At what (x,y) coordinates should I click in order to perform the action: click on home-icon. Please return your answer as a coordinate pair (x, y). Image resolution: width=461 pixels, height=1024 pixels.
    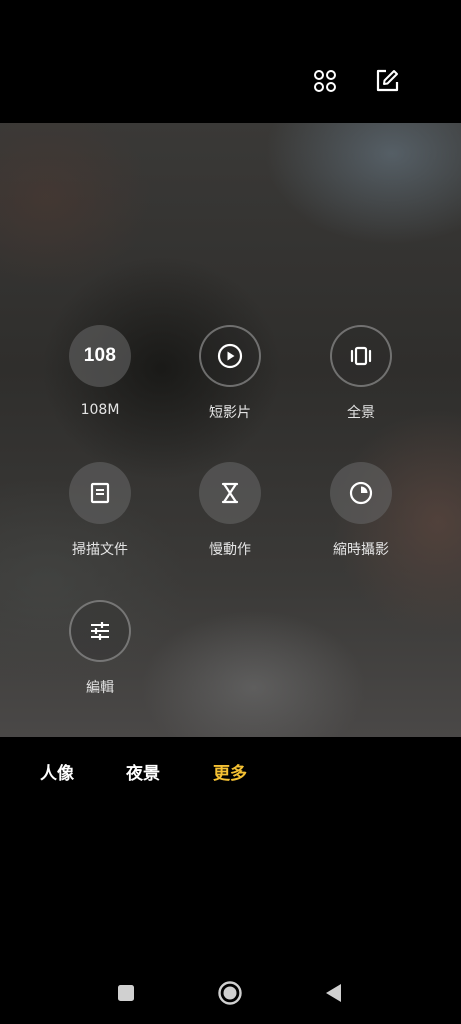
    Looking at the image, I should click on (230, 993).